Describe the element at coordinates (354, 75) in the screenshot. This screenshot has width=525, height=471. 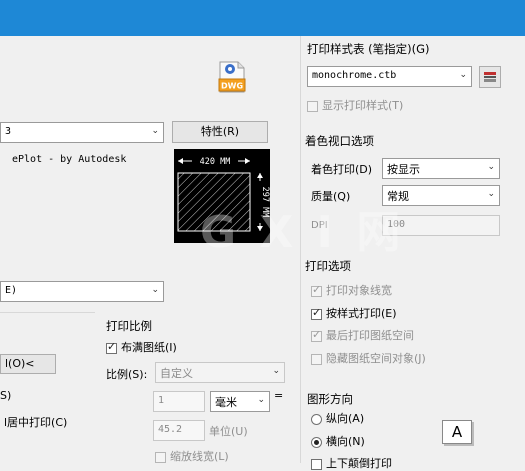
I see `plot-style-value: monochrome.ctb` at that location.